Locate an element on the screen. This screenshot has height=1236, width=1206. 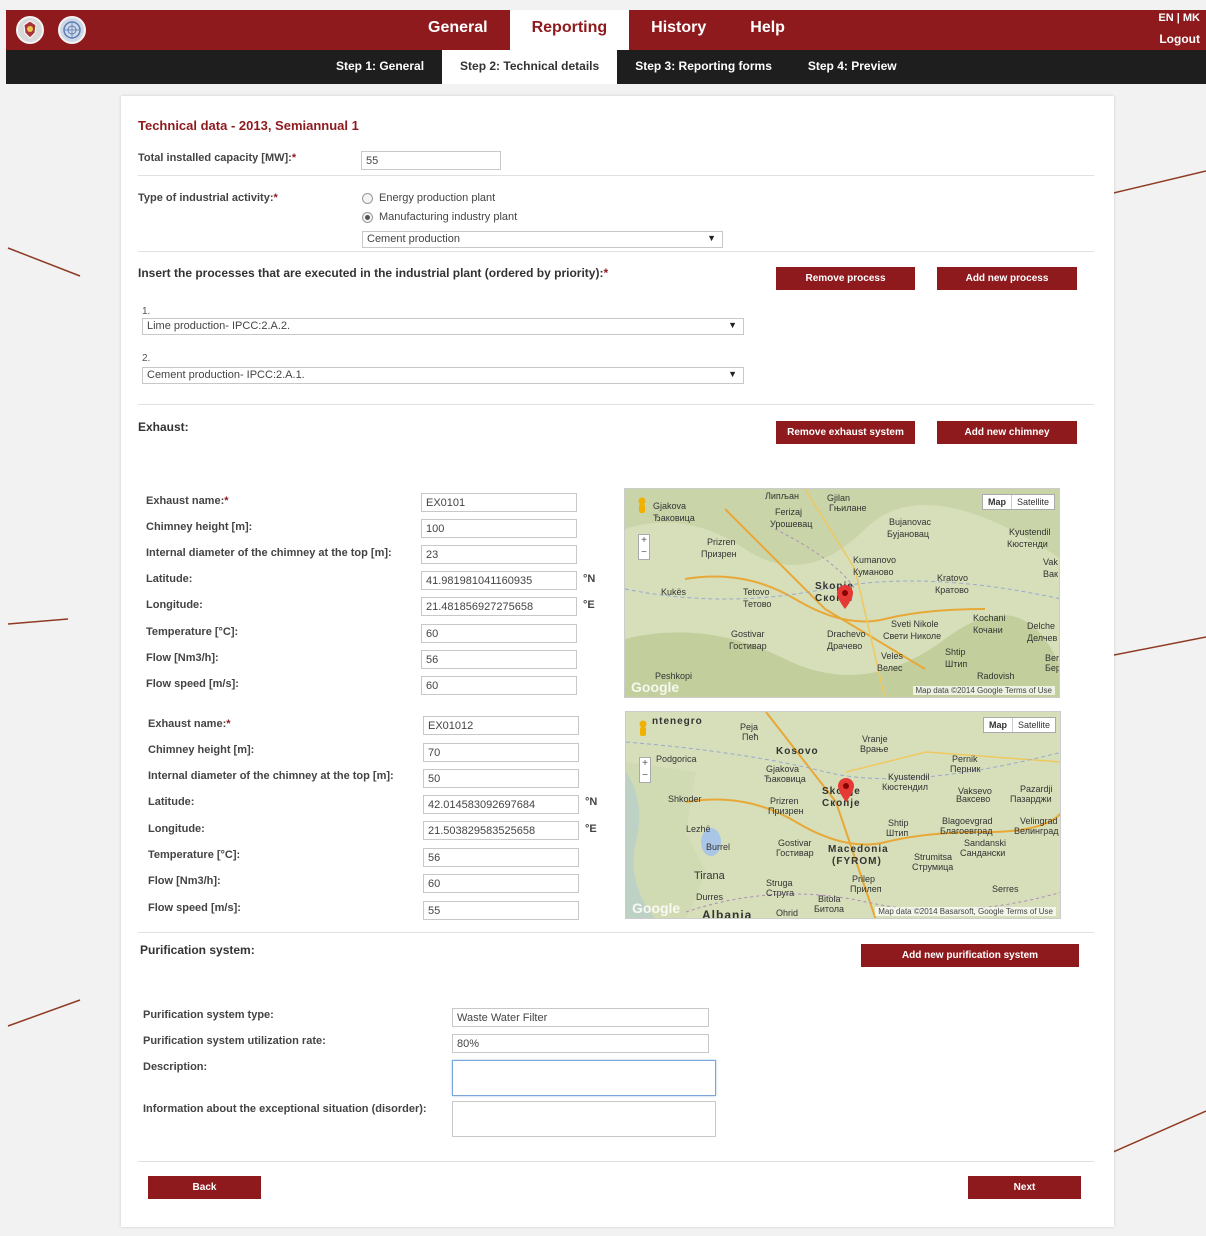
map-label: Велинград is located at coordinates (1036, 831).